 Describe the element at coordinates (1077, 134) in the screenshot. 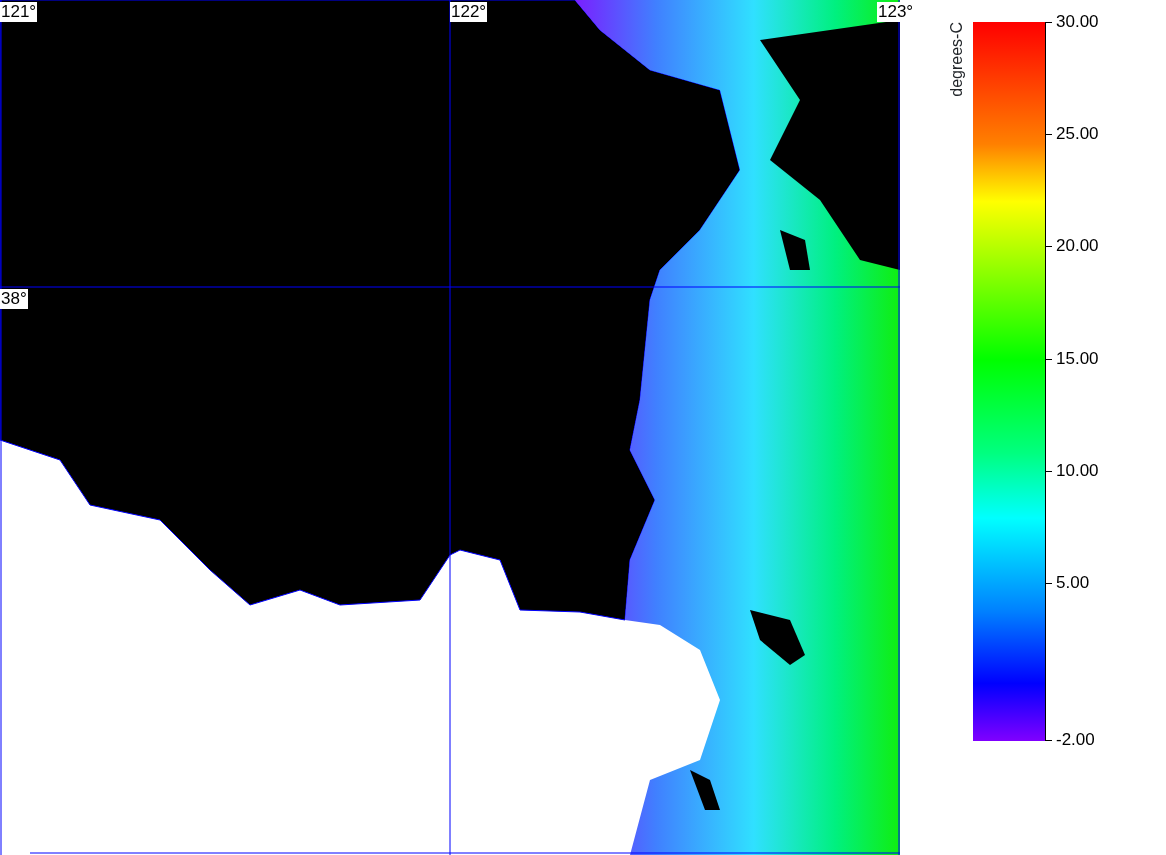

I see `scale-tick-label: 25.00` at that location.